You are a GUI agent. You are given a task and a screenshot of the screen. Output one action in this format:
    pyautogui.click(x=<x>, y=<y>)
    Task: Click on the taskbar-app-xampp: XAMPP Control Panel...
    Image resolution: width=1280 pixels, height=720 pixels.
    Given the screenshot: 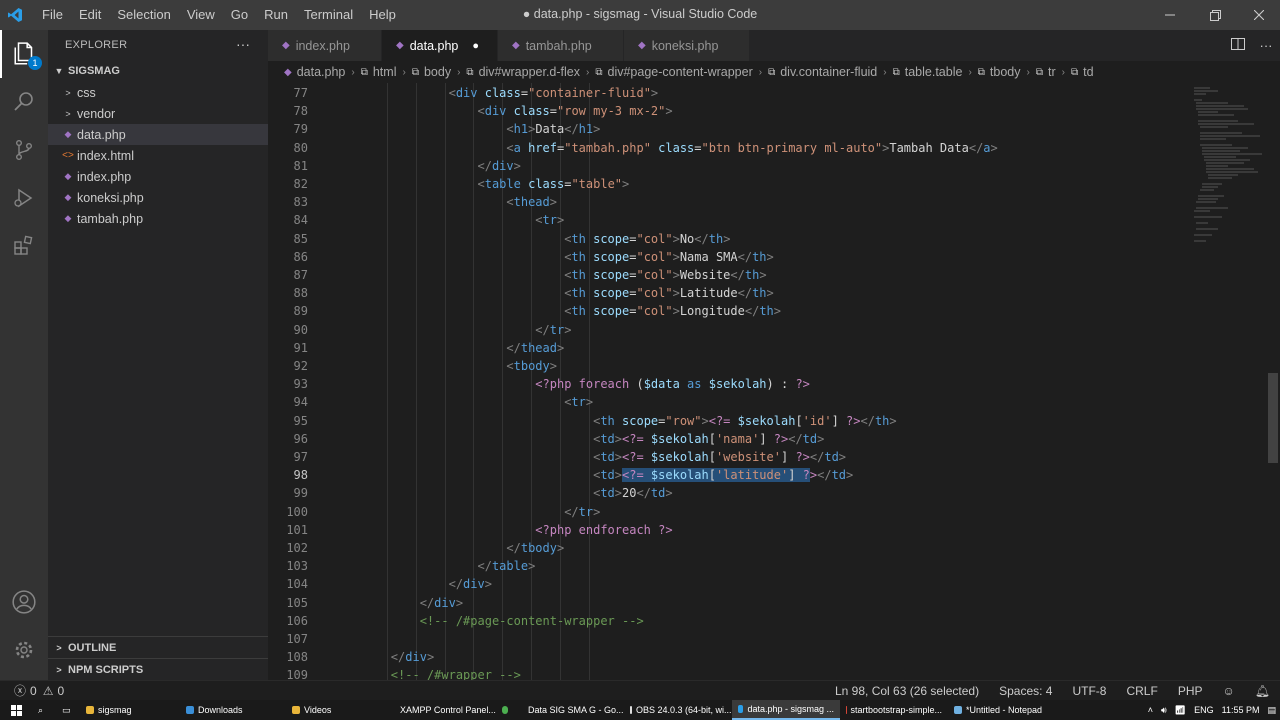 What is the action you would take?
    pyautogui.click(x=443, y=710)
    